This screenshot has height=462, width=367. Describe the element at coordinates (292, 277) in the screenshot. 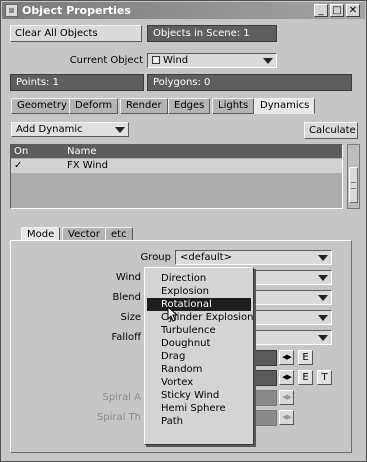

I see `wind-mode-select` at that location.